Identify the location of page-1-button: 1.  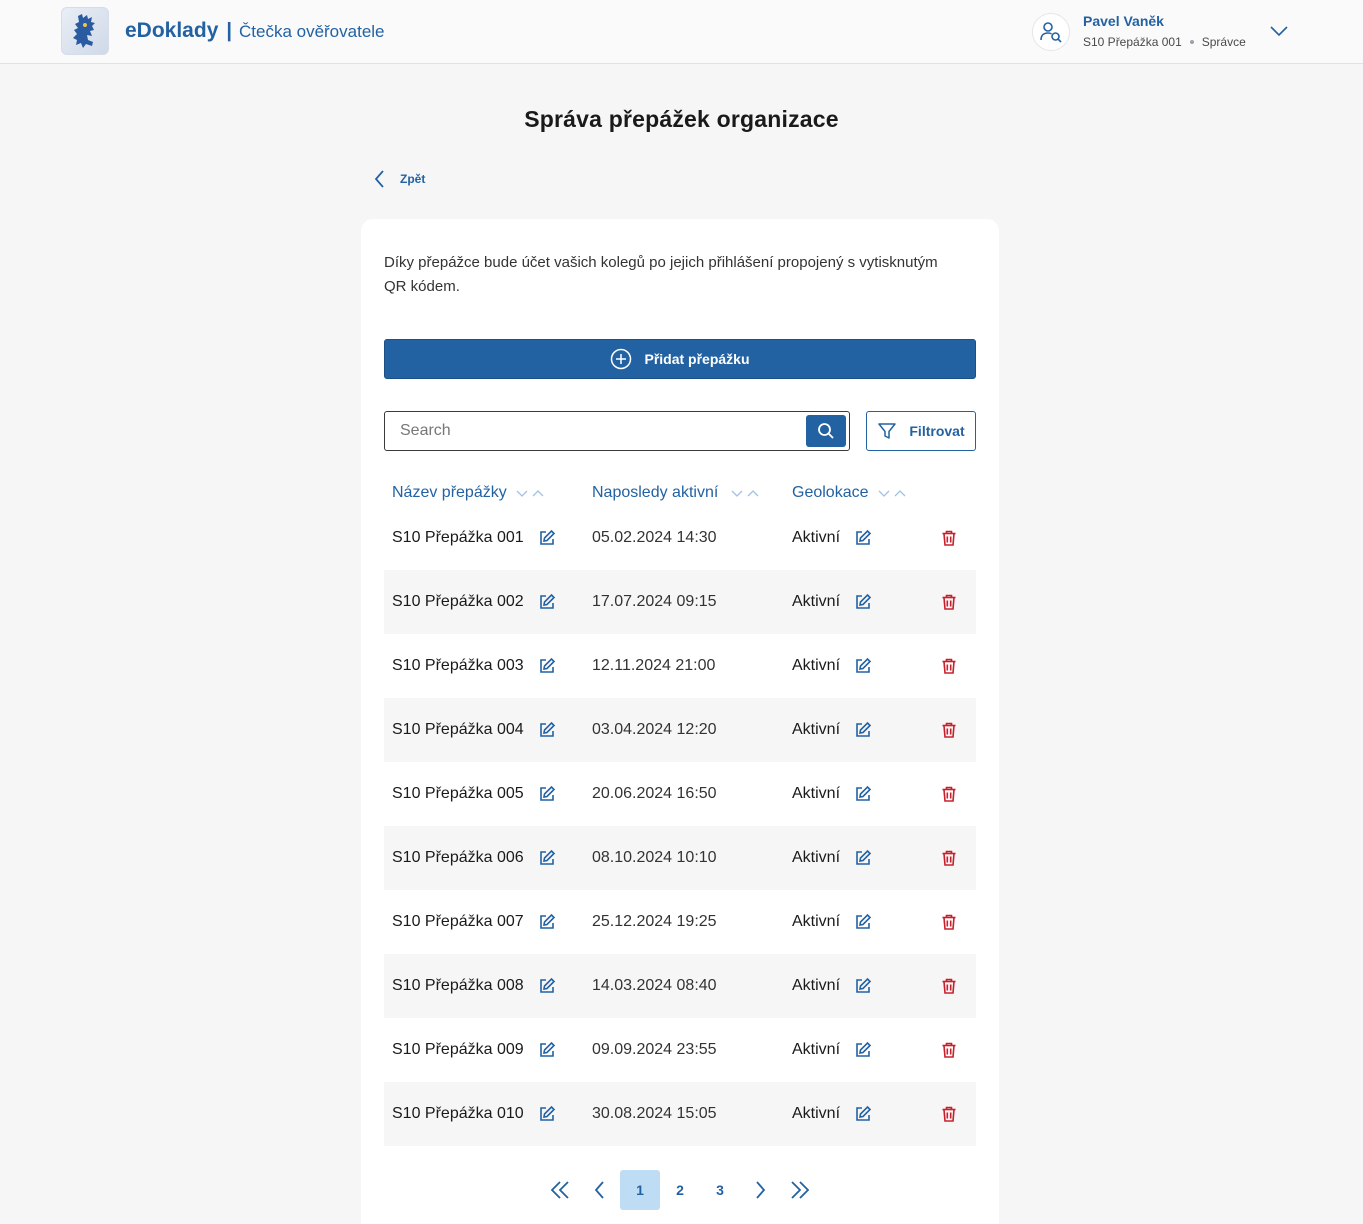
(640, 1190).